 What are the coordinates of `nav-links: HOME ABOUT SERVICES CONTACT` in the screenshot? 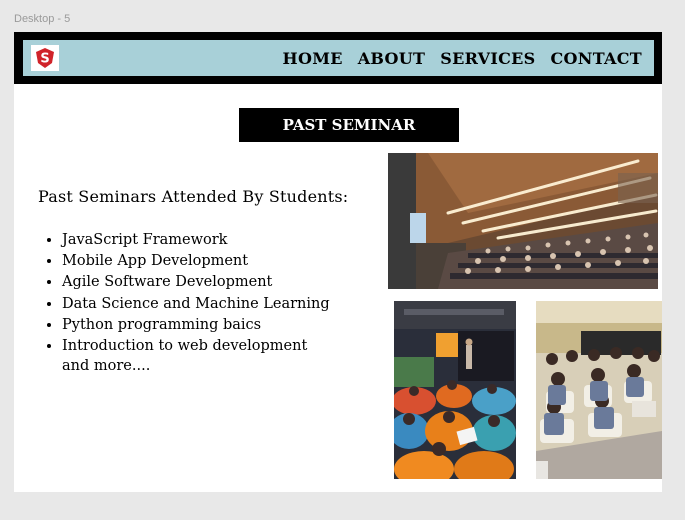 It's located at (455, 58).